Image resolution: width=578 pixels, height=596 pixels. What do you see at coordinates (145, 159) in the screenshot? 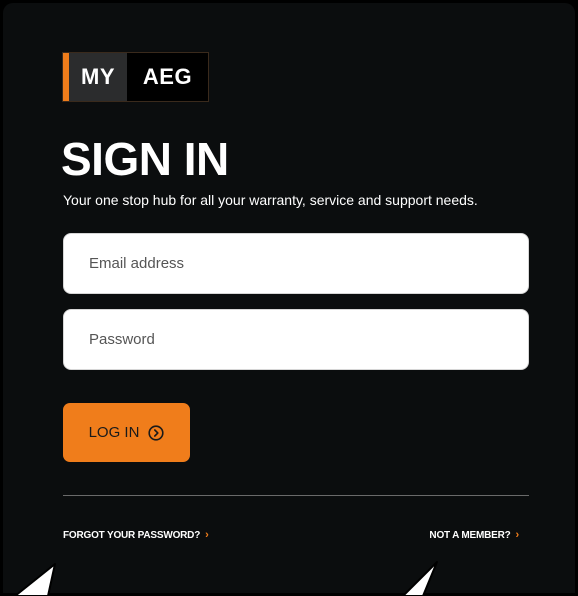
I see `page-title: SIGN IN` at bounding box center [145, 159].